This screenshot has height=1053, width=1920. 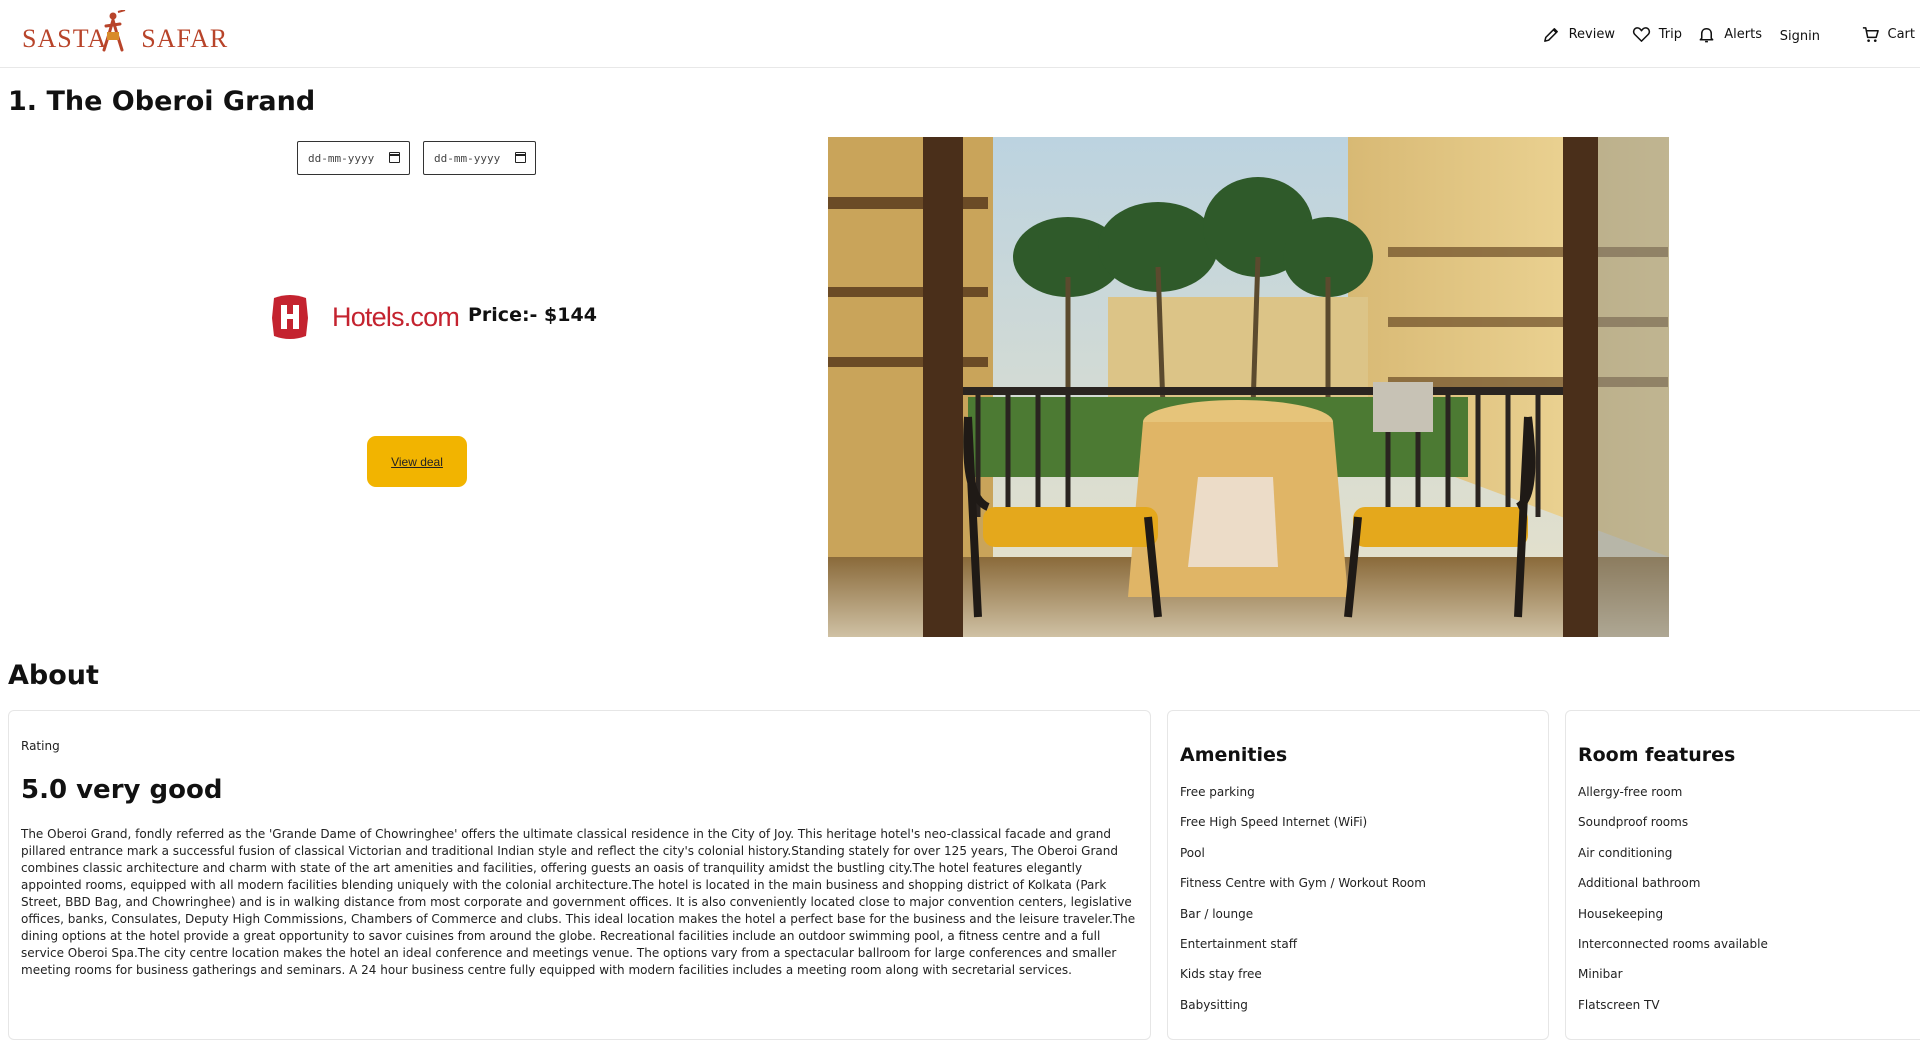 I want to click on hotels-com-logo: Hotels.com, so click(x=365, y=317).